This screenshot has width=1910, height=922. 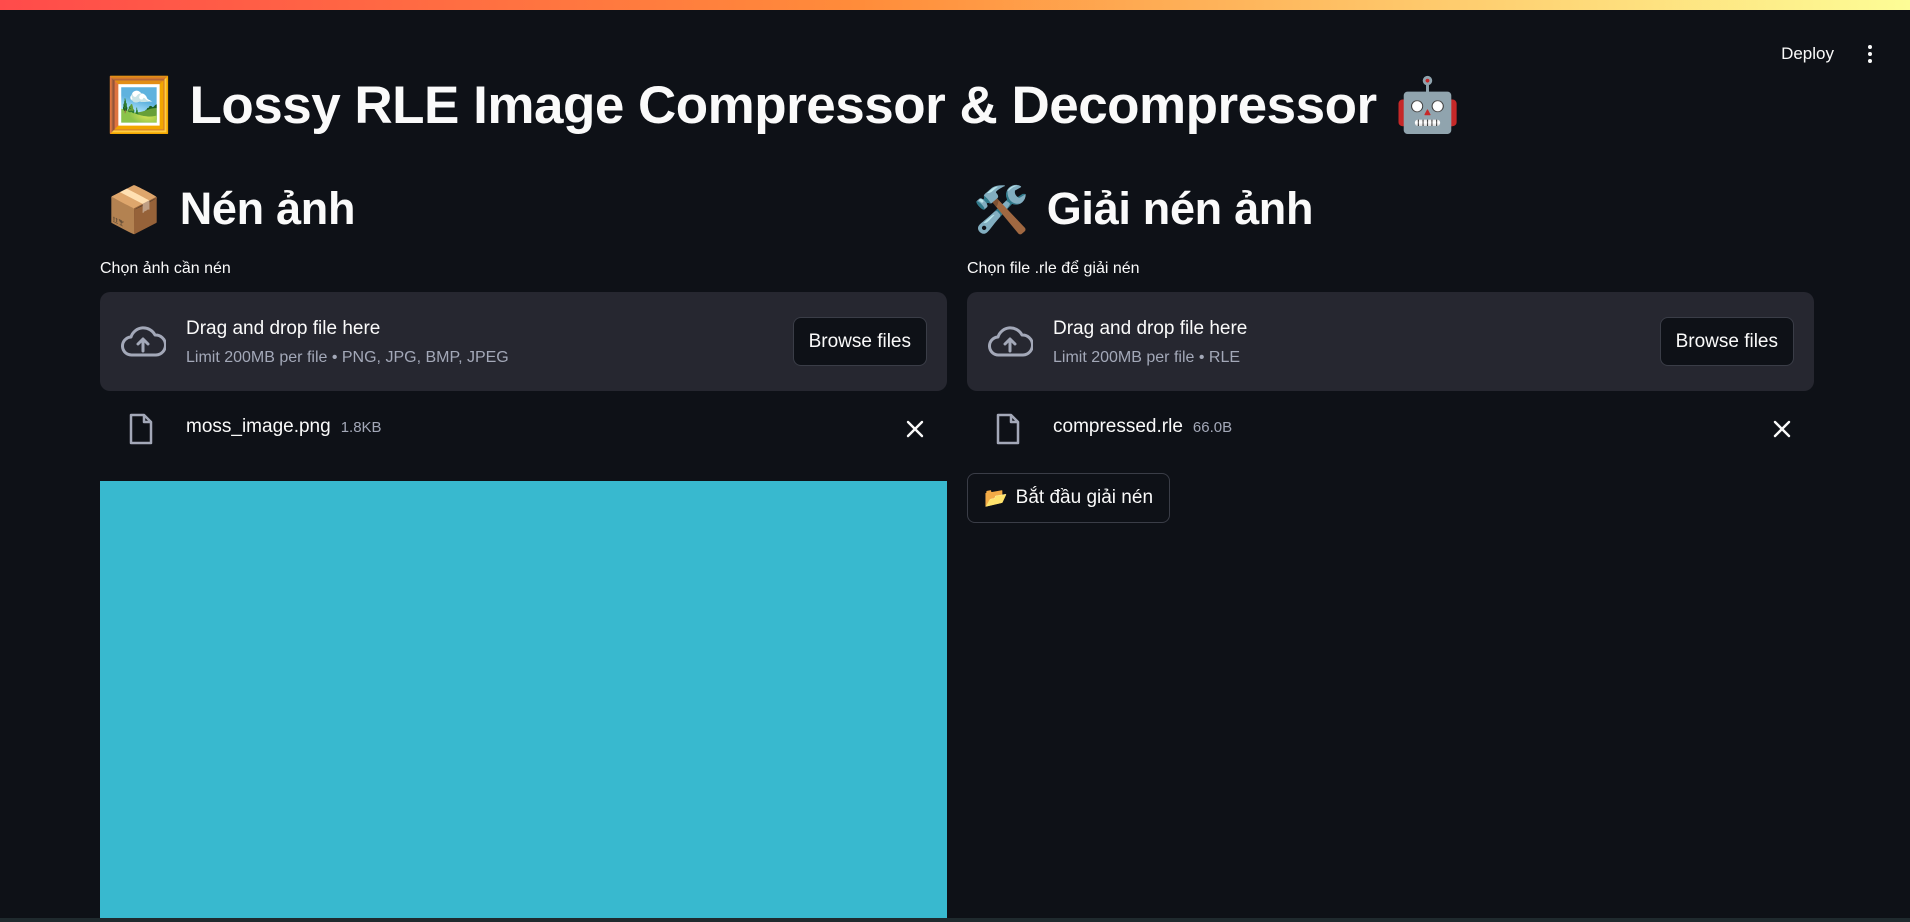 What do you see at coordinates (165, 268) in the screenshot?
I see `compress-field-label: Chọn ảnh cần nén` at bounding box center [165, 268].